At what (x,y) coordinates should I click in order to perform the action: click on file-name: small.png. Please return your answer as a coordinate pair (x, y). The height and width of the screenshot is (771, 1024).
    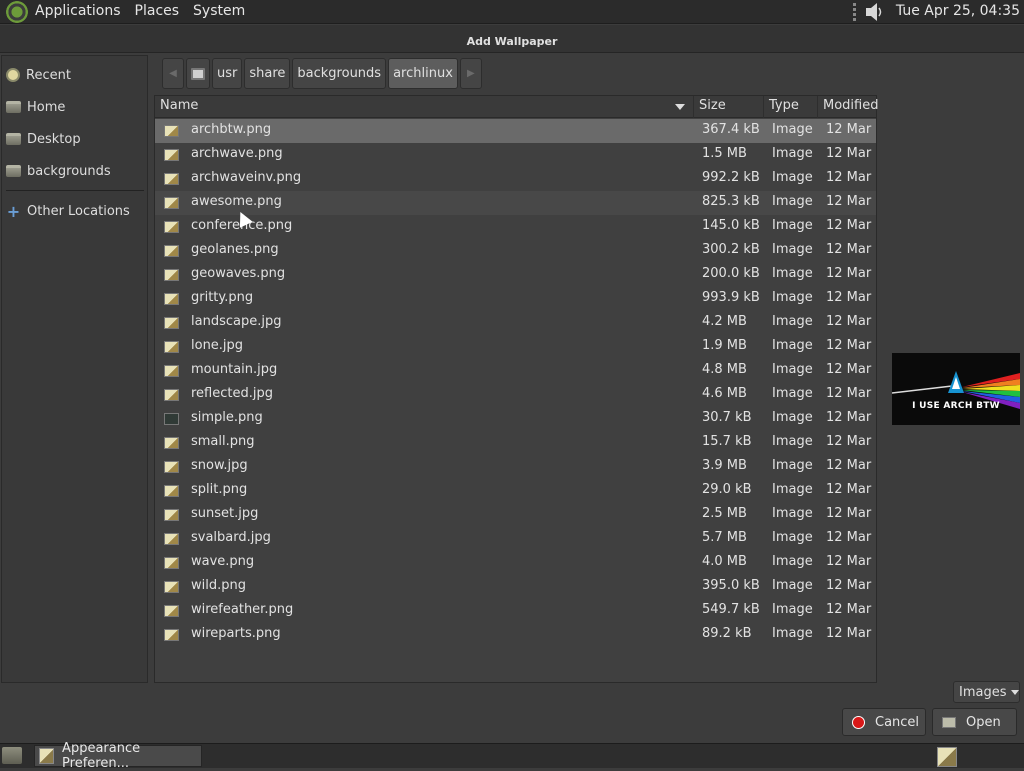
    Looking at the image, I should click on (223, 441).